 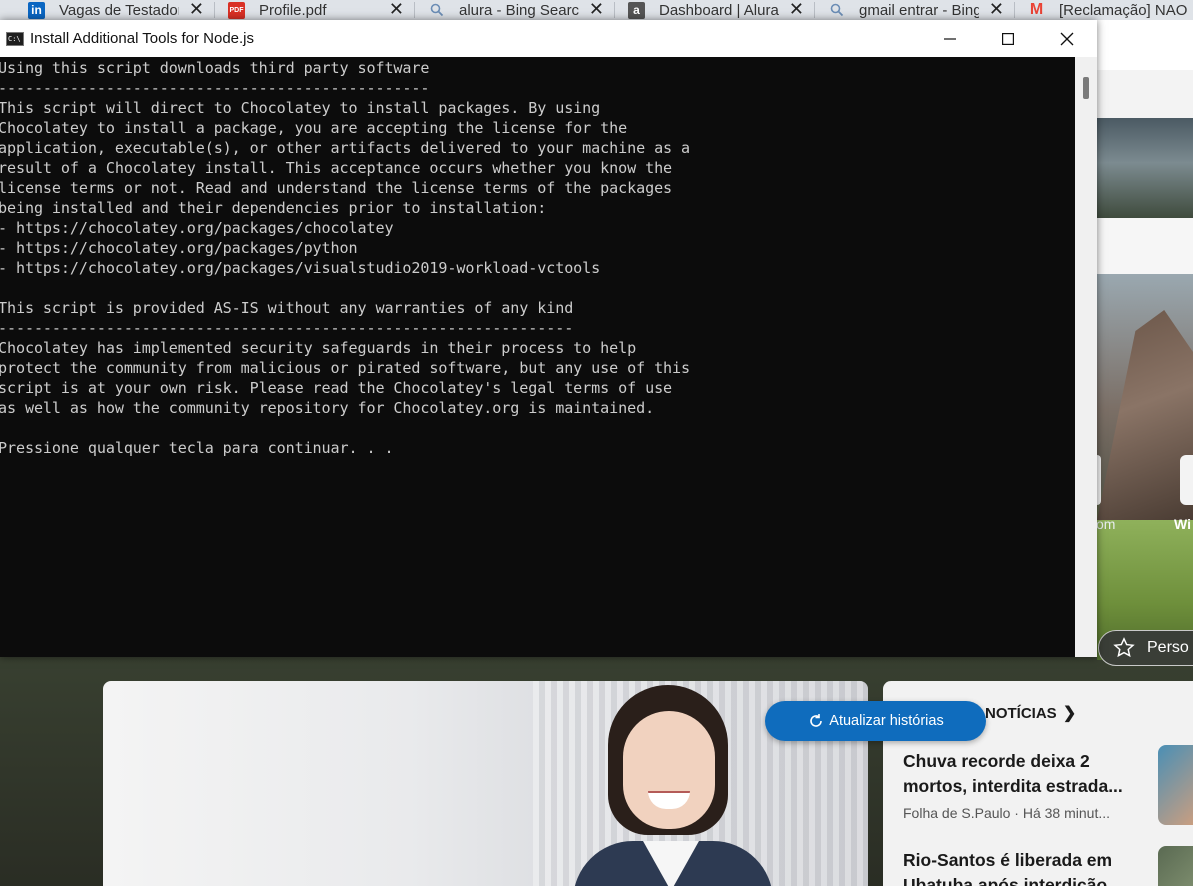 I want to click on star-edit-icon, so click(x=1124, y=647).